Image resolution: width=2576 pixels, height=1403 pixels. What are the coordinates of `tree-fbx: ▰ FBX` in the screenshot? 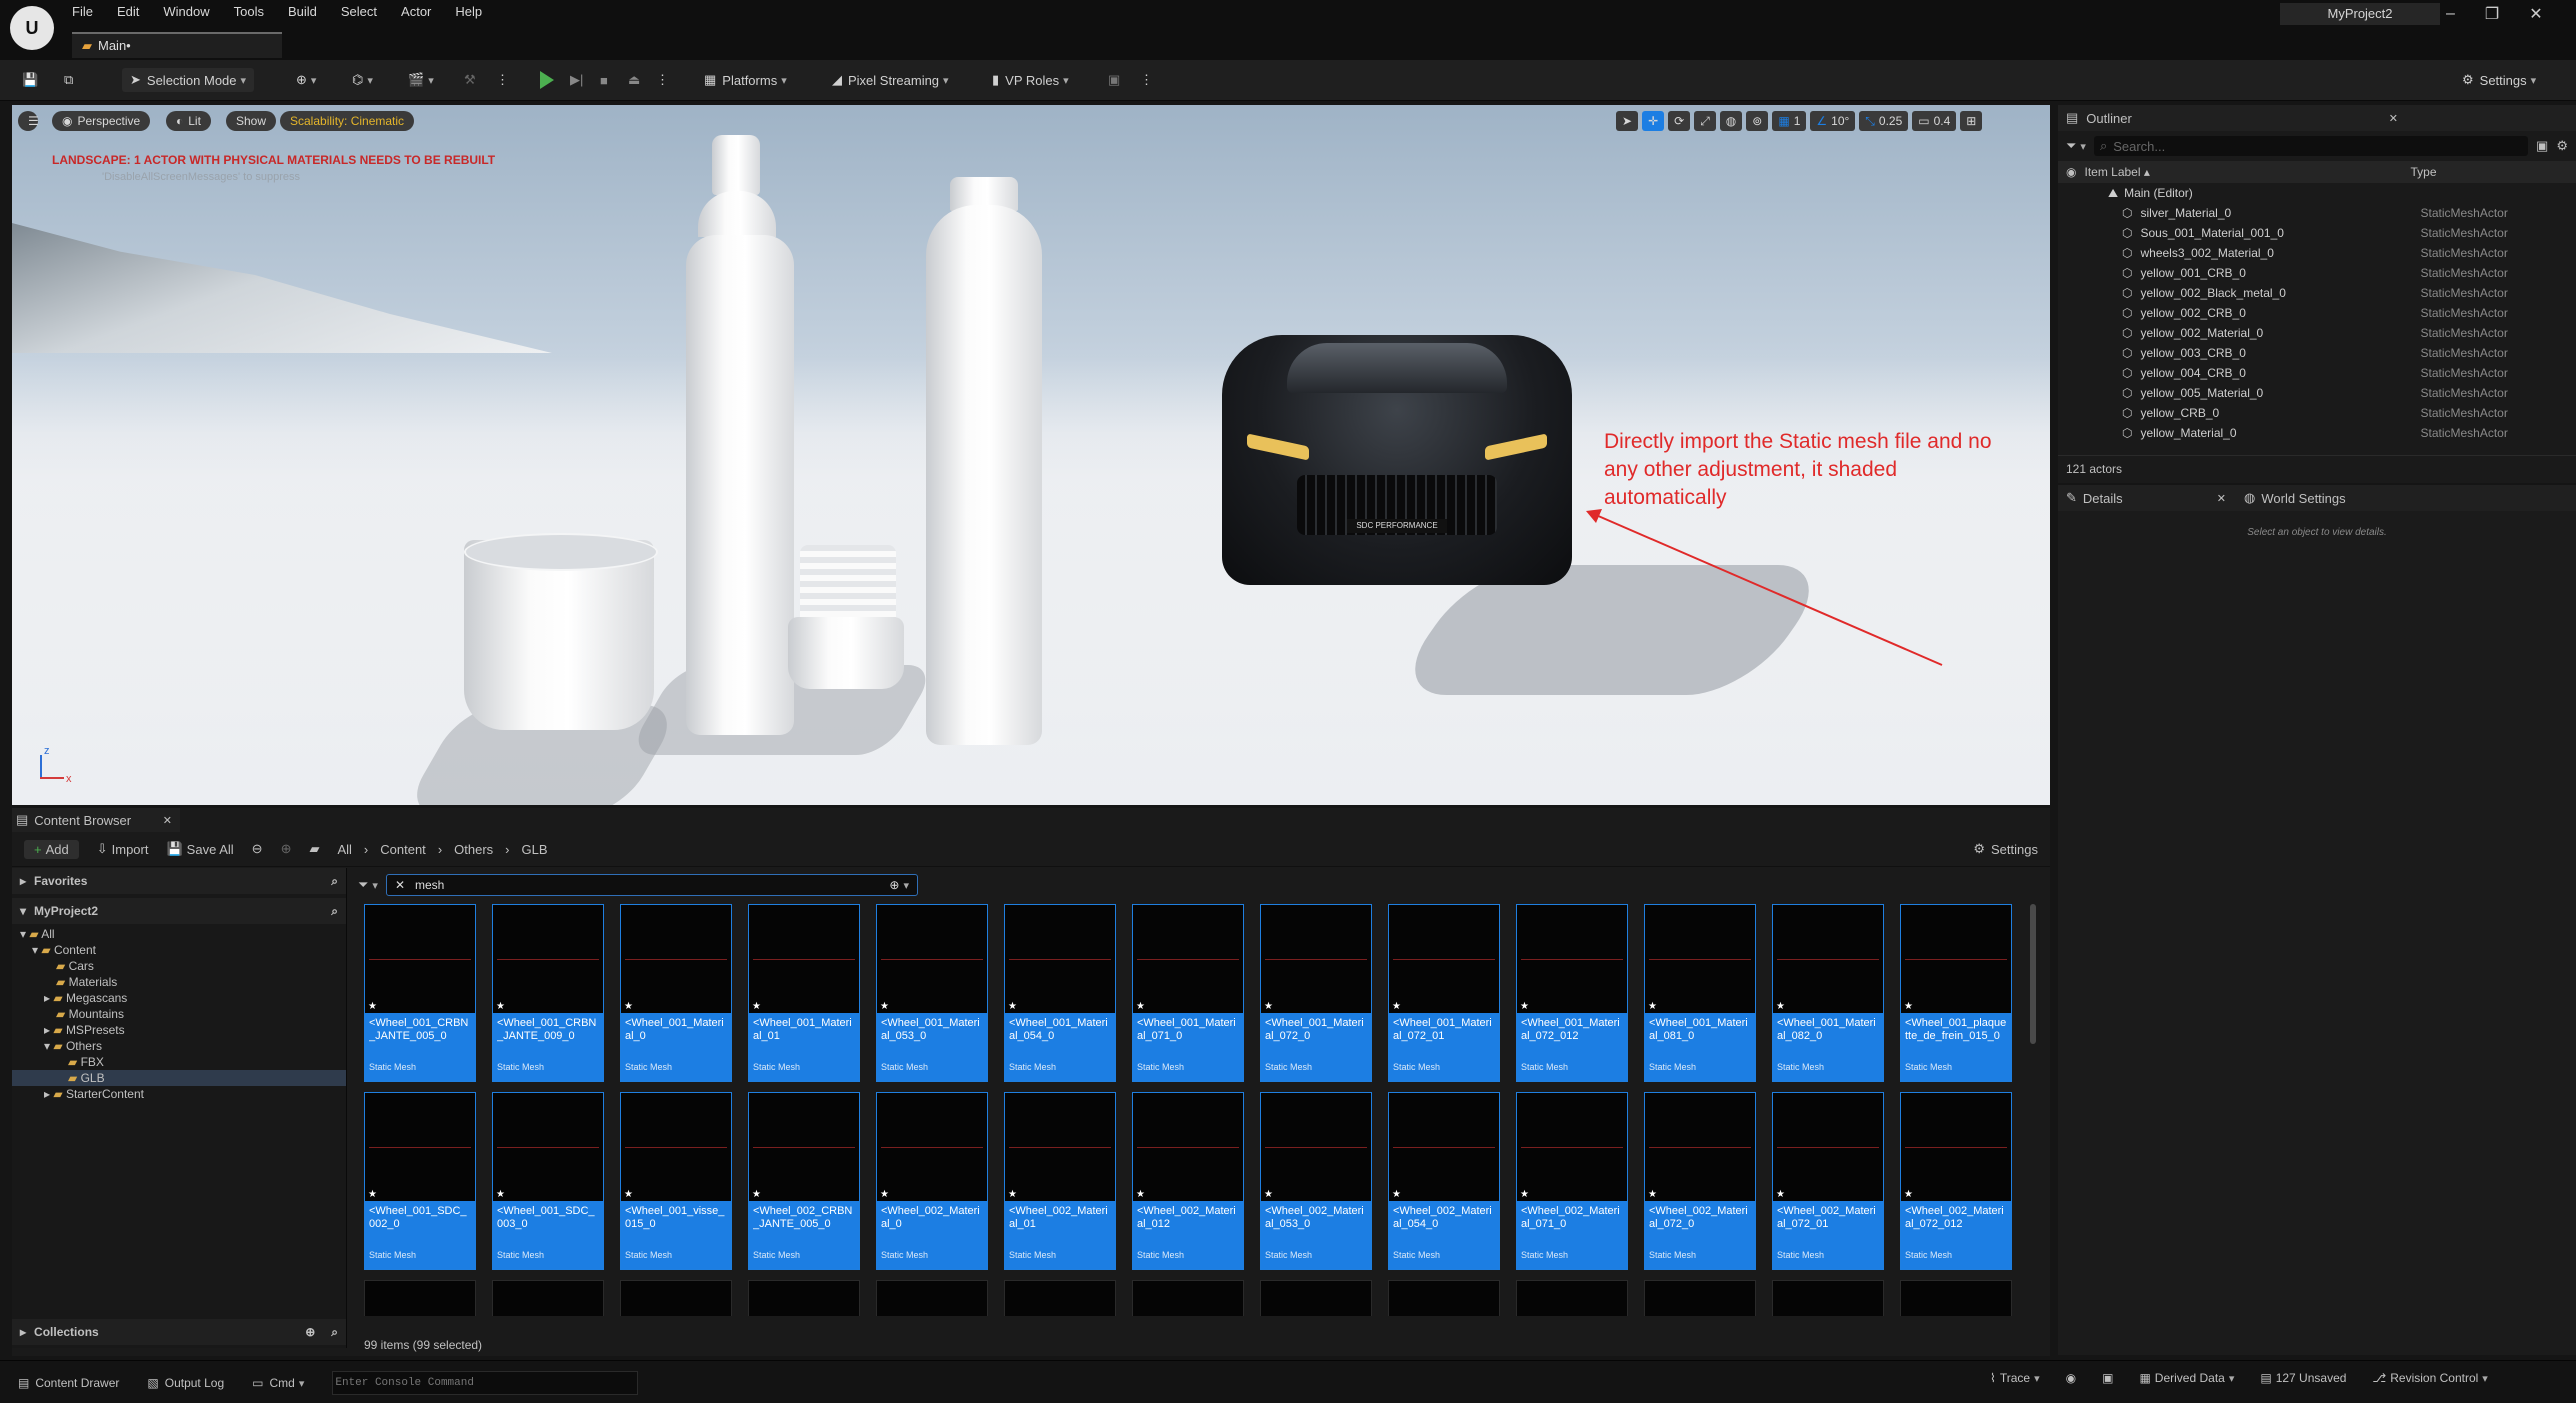 It's located at (179, 1062).